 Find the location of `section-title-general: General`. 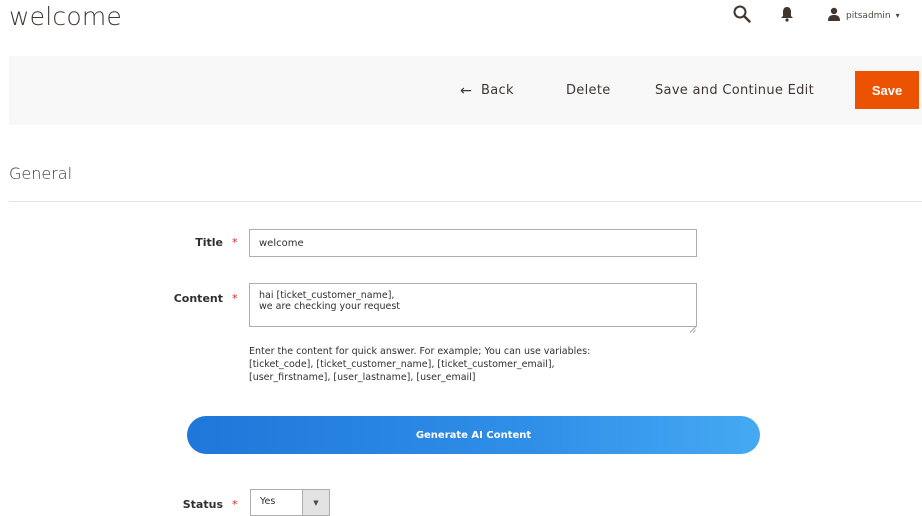

section-title-general: General is located at coordinates (40, 173).